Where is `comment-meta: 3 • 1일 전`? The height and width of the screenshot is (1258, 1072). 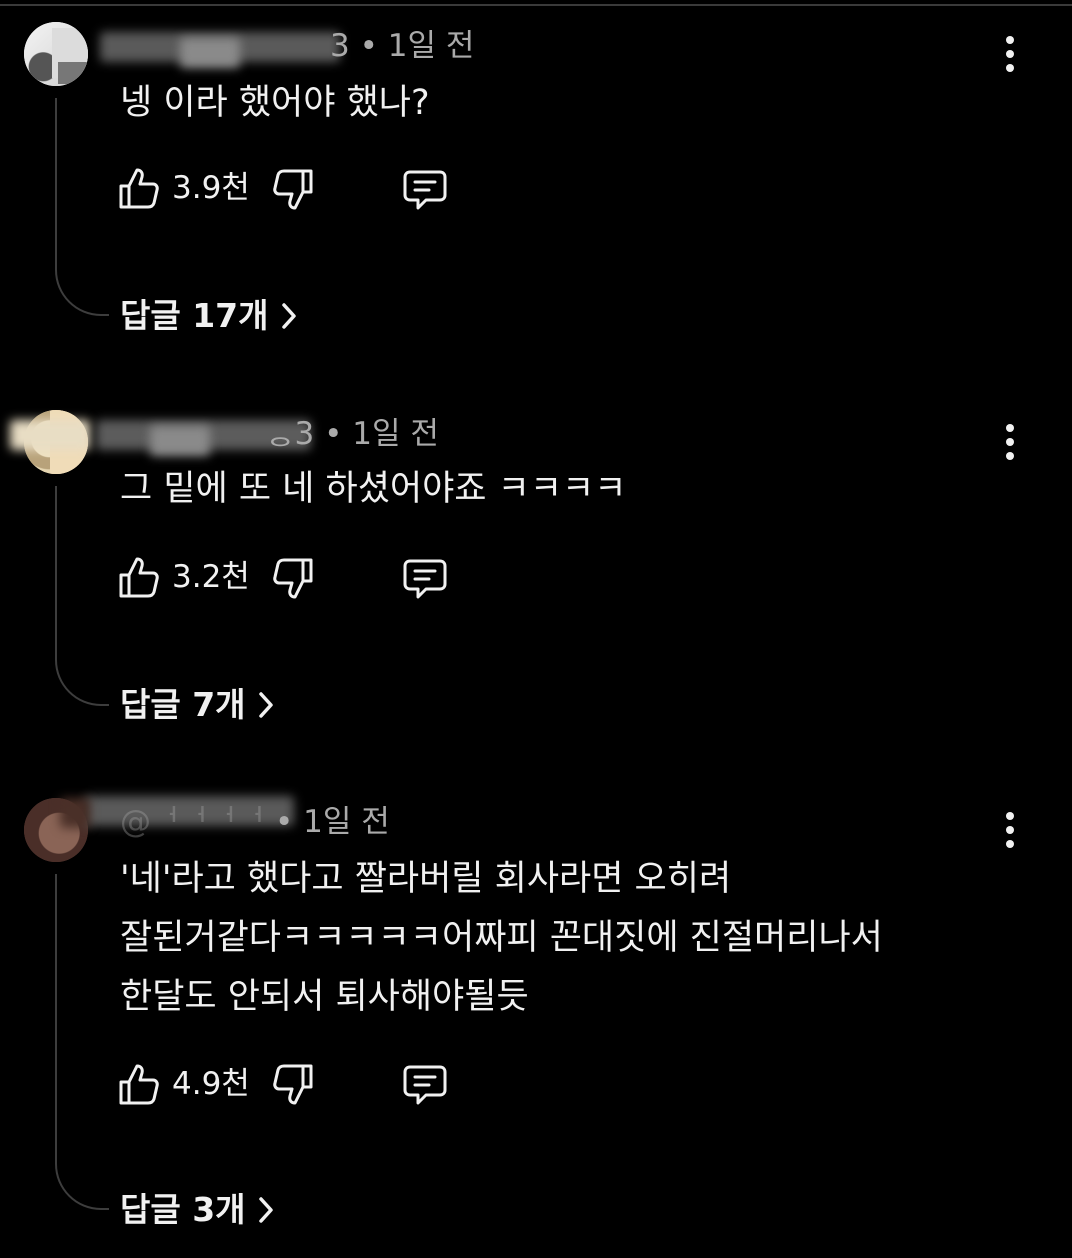
comment-meta: 3 • 1일 전 is located at coordinates (402, 46).